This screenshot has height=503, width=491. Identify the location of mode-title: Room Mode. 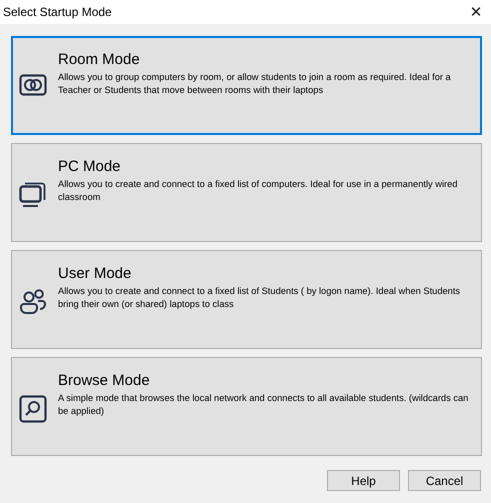
(99, 59).